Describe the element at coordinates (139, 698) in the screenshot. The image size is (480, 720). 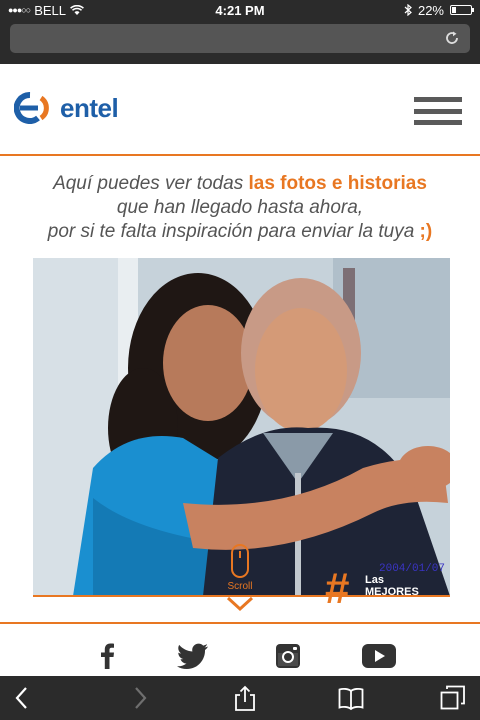
I see `forward-icon` at that location.